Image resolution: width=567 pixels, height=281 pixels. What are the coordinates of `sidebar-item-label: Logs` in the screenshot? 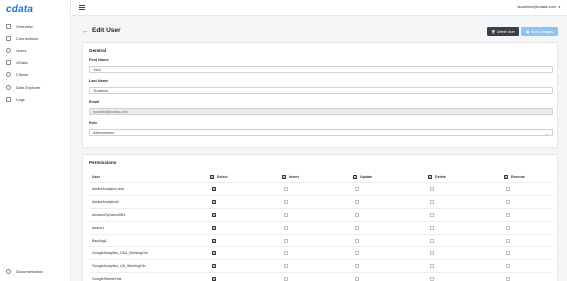 It's located at (20, 99).